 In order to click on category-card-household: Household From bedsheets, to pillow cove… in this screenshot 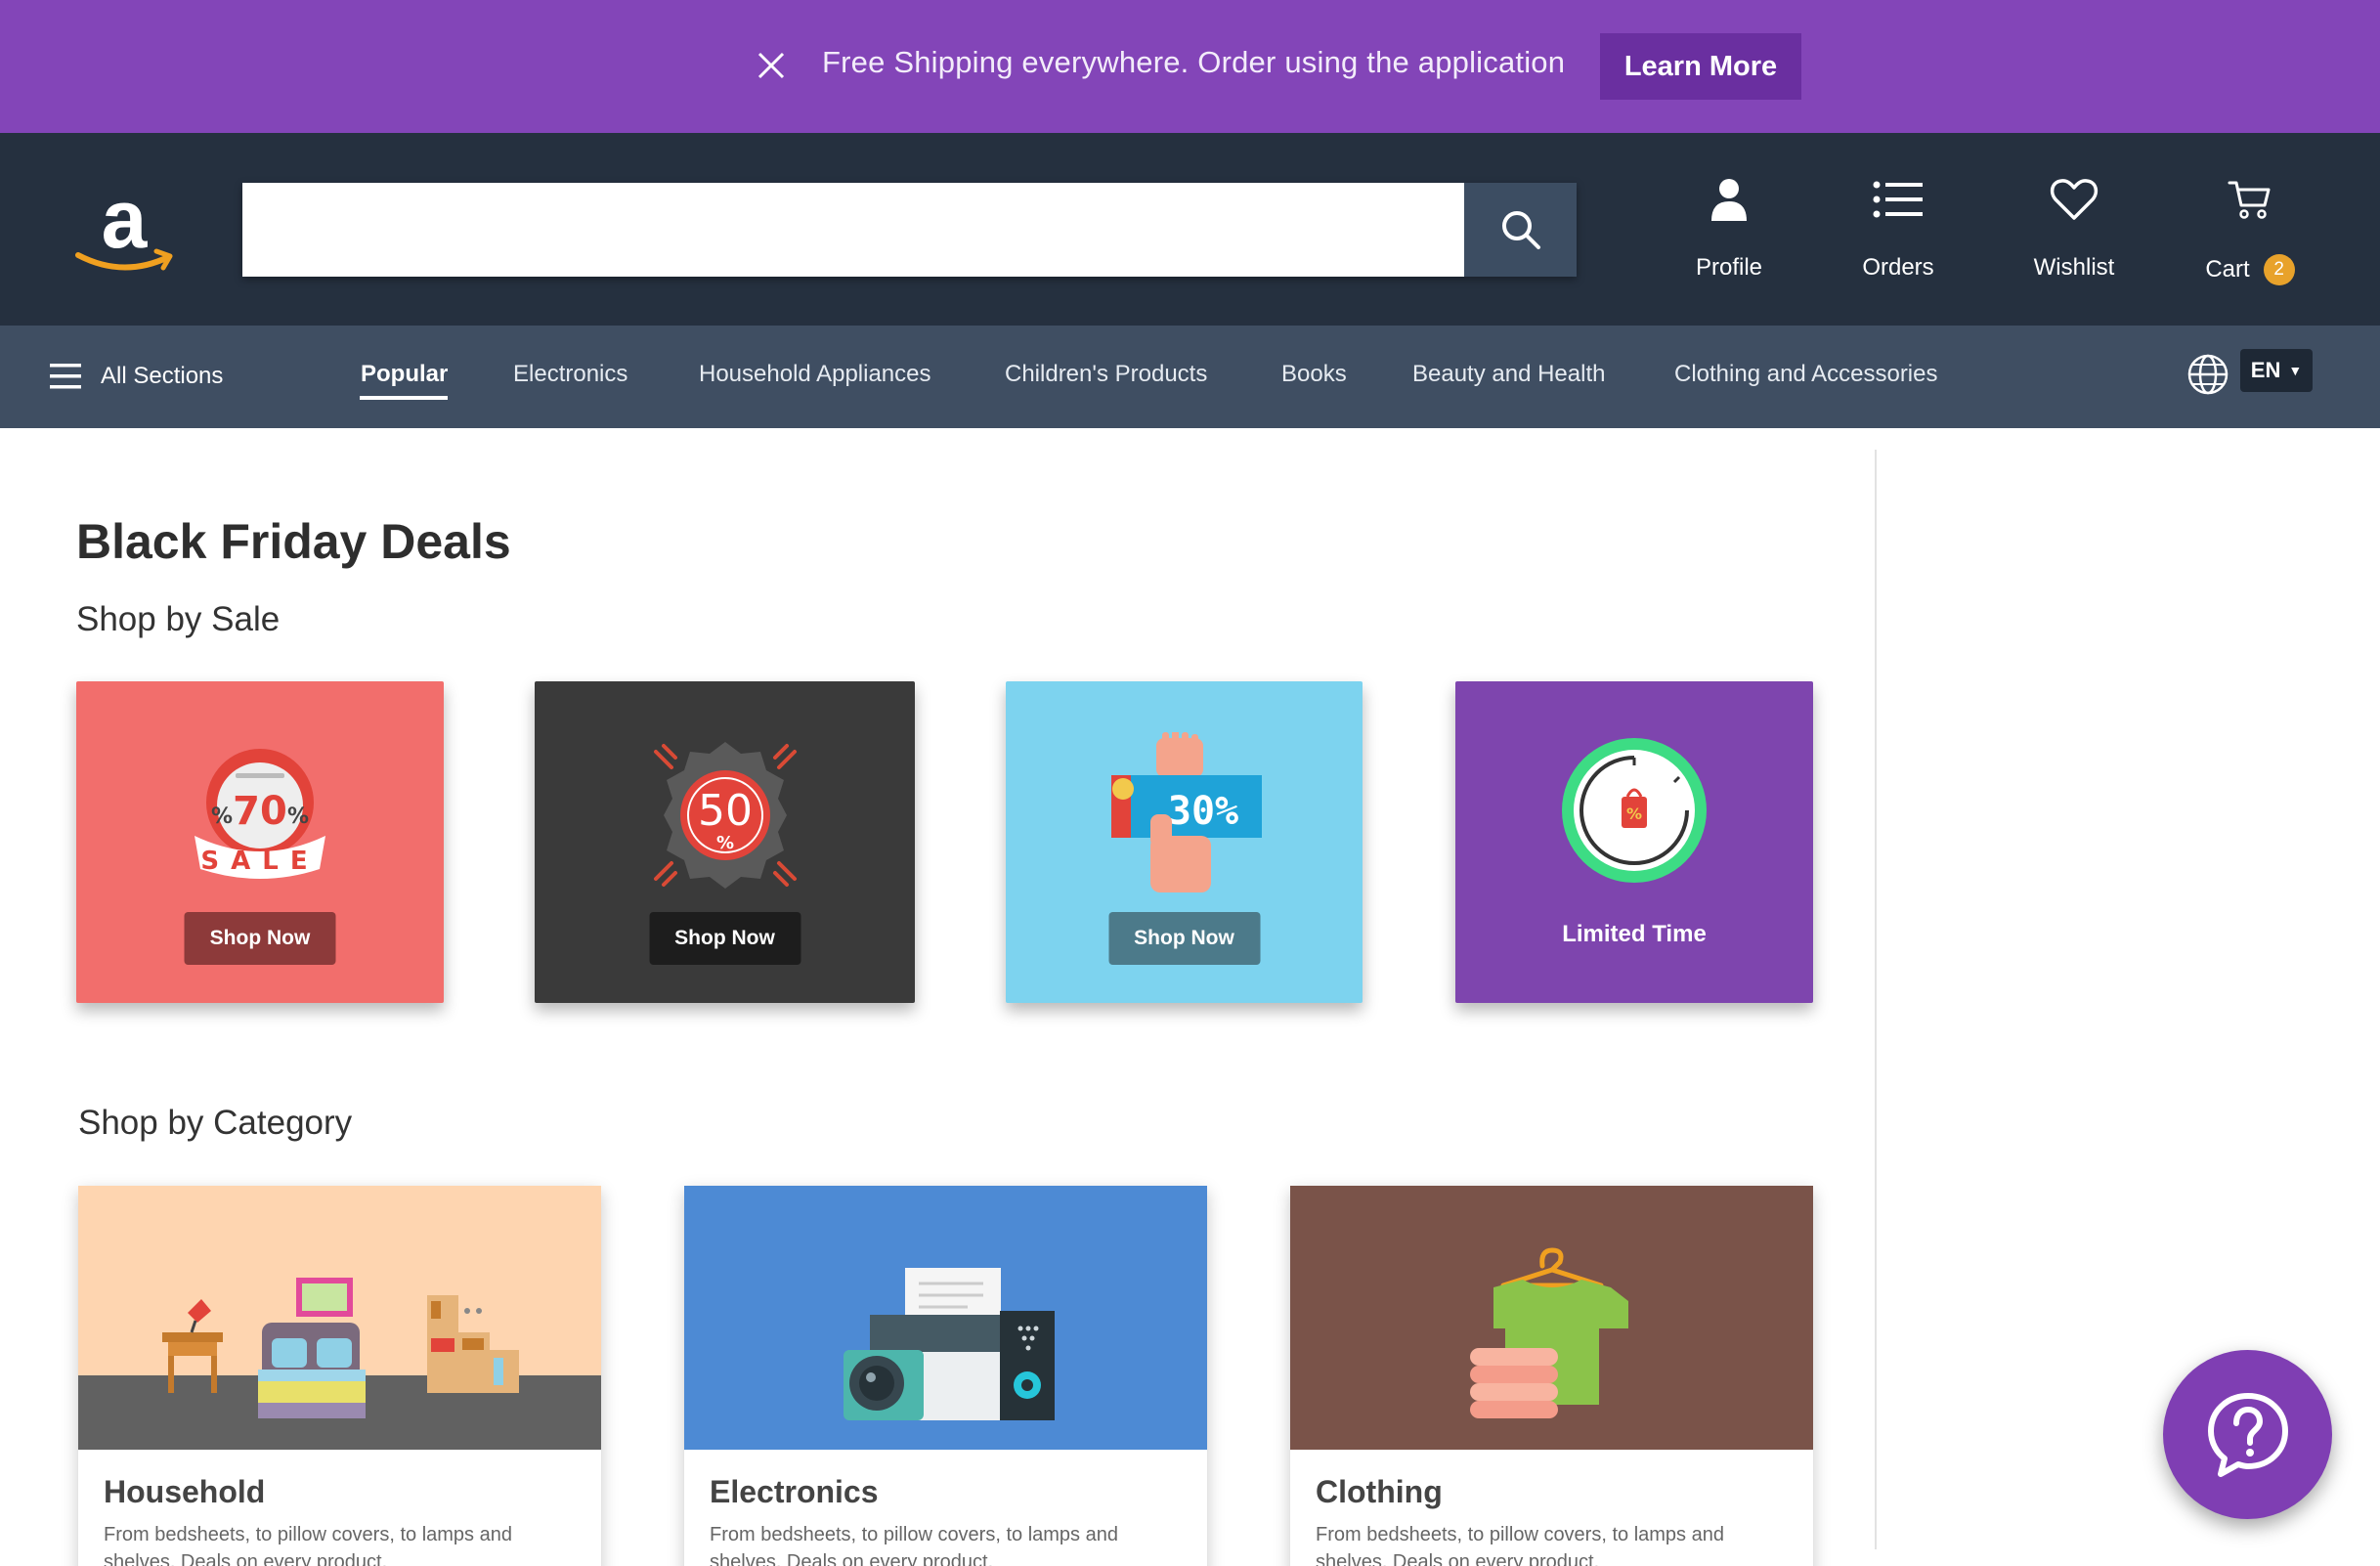, I will do `click(339, 1376)`.